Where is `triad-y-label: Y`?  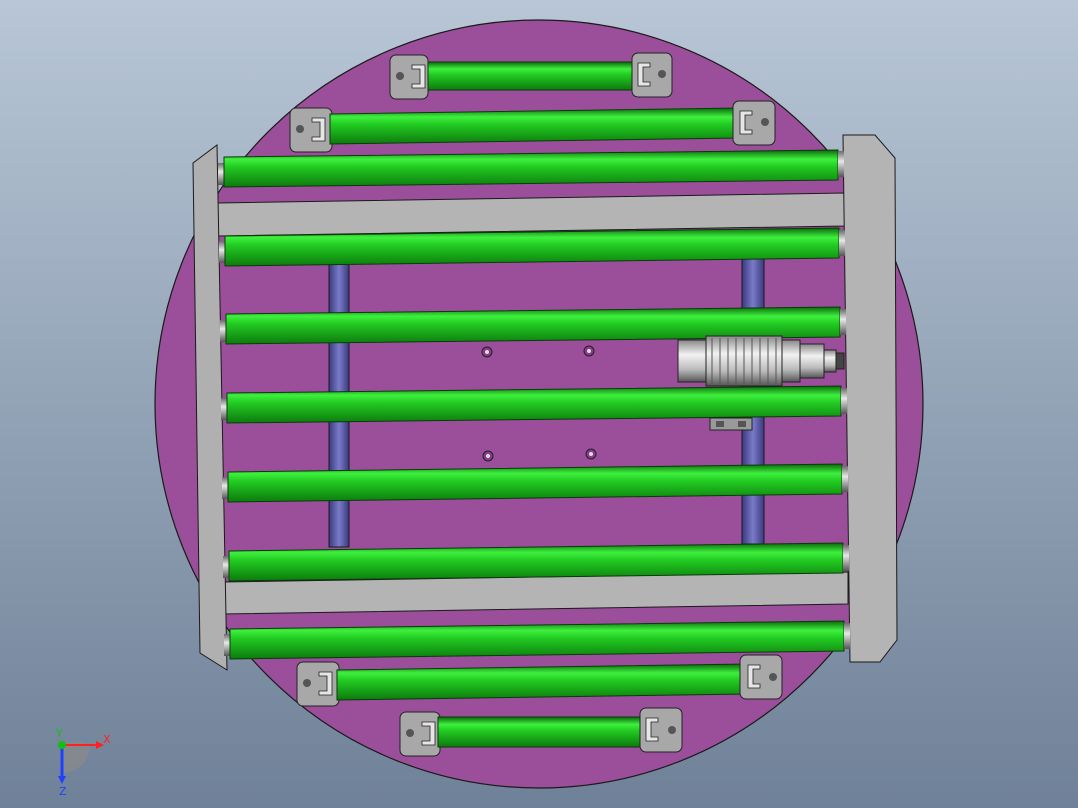 triad-y-label: Y is located at coordinates (59, 733).